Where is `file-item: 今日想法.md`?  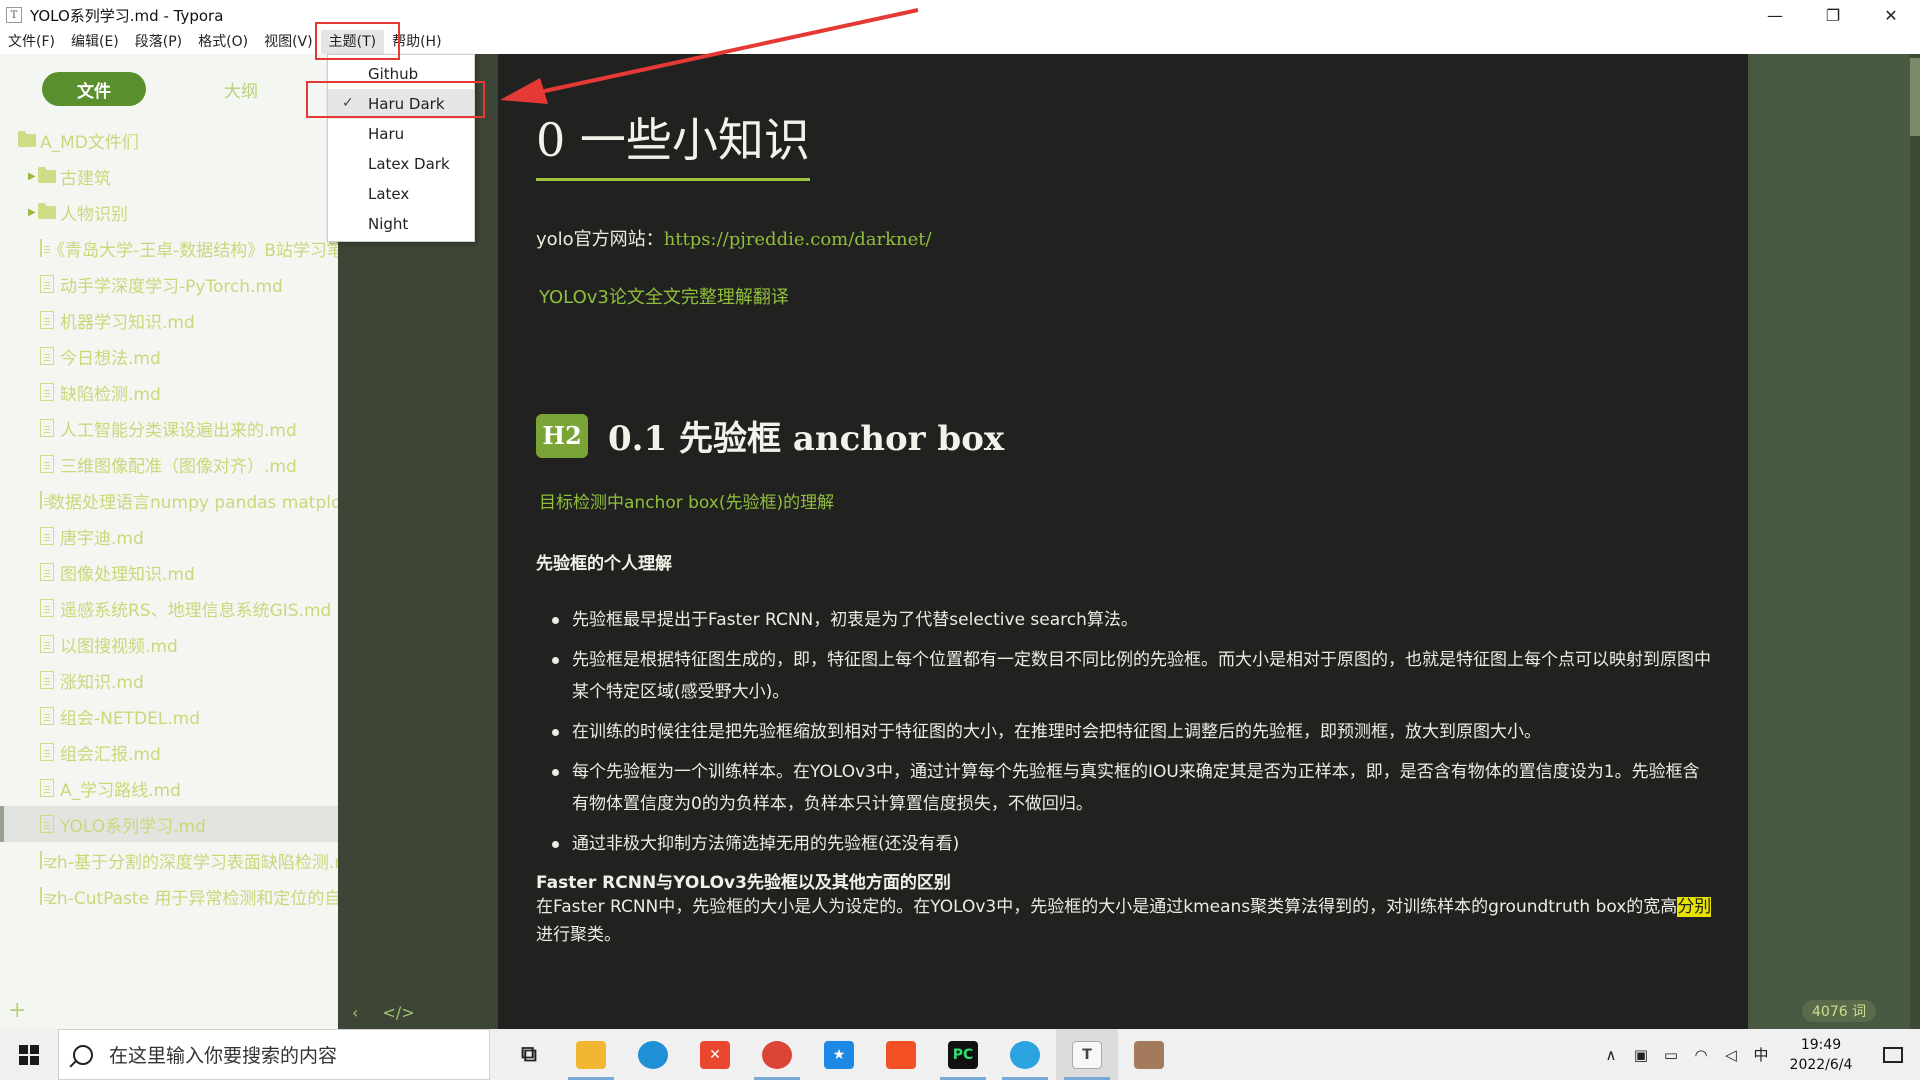 file-item: 今日想法.md is located at coordinates (169, 356).